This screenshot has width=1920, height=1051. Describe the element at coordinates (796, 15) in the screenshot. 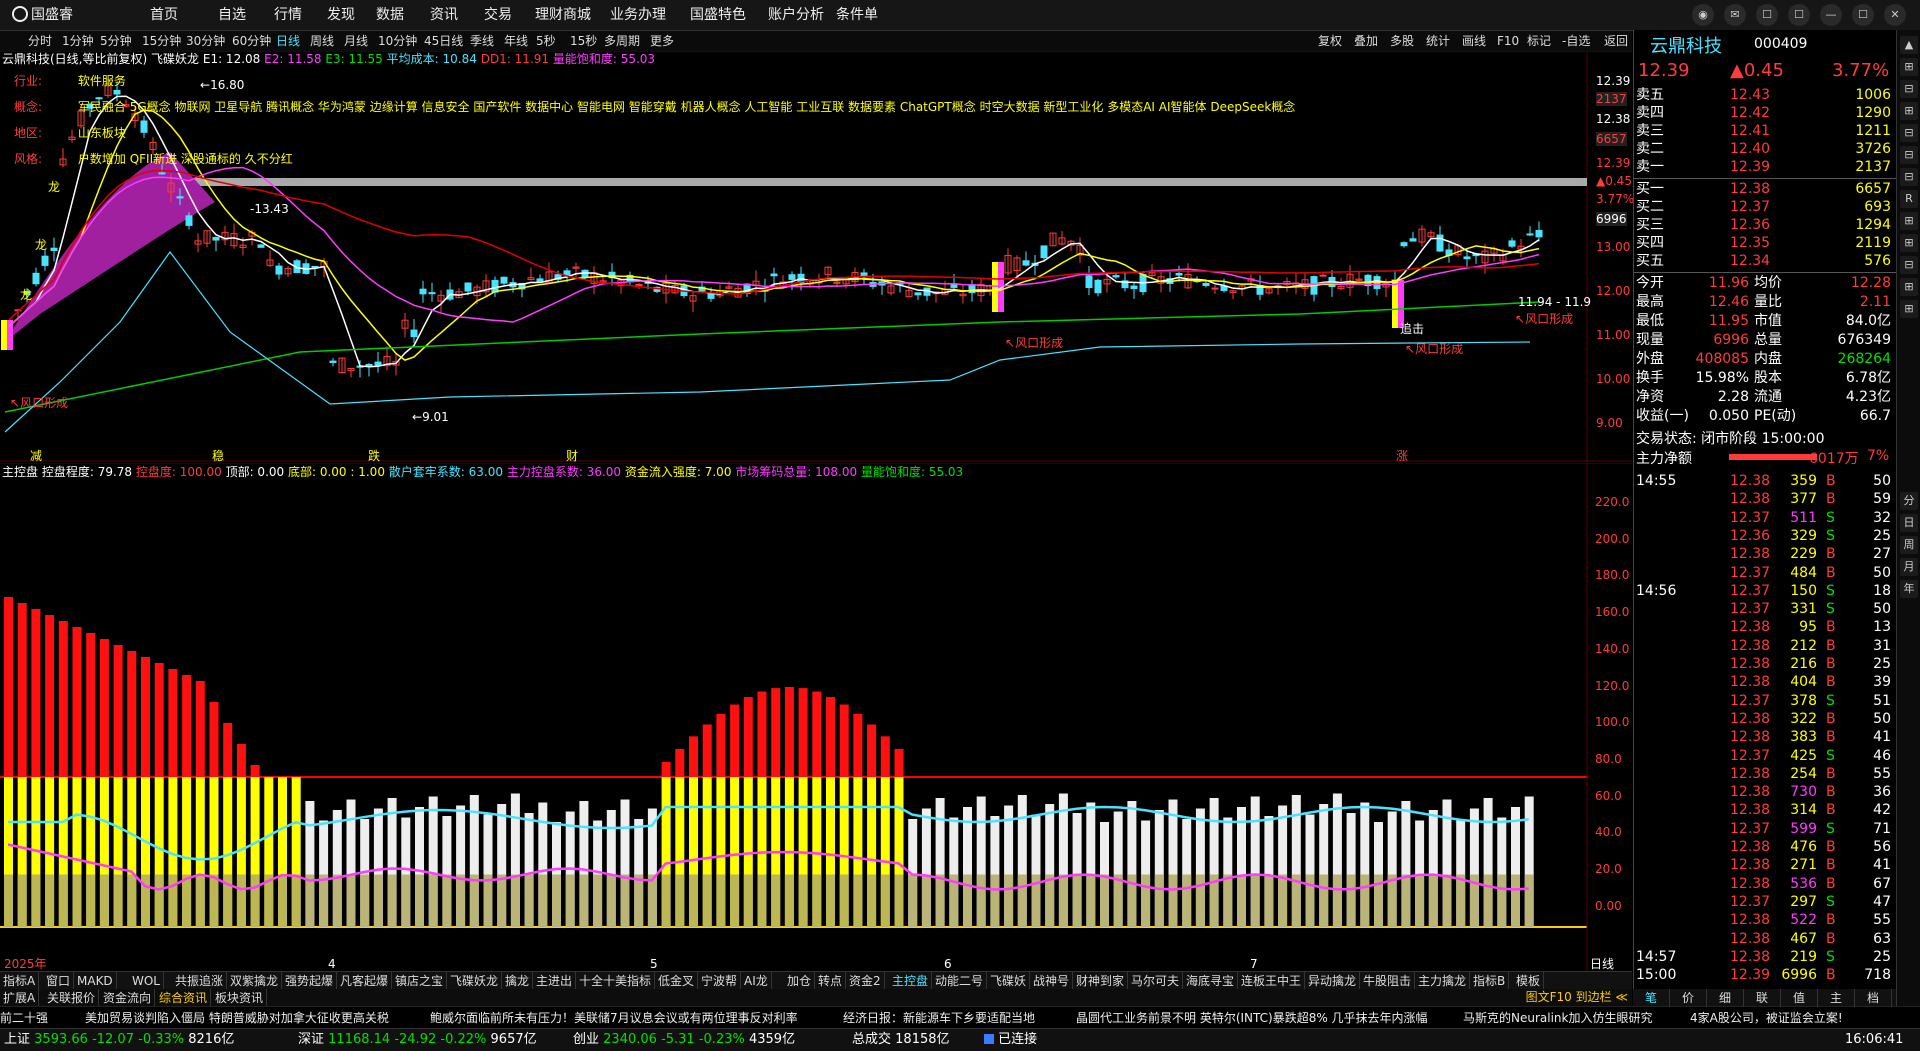

I see `menu-item: 账户分析` at that location.